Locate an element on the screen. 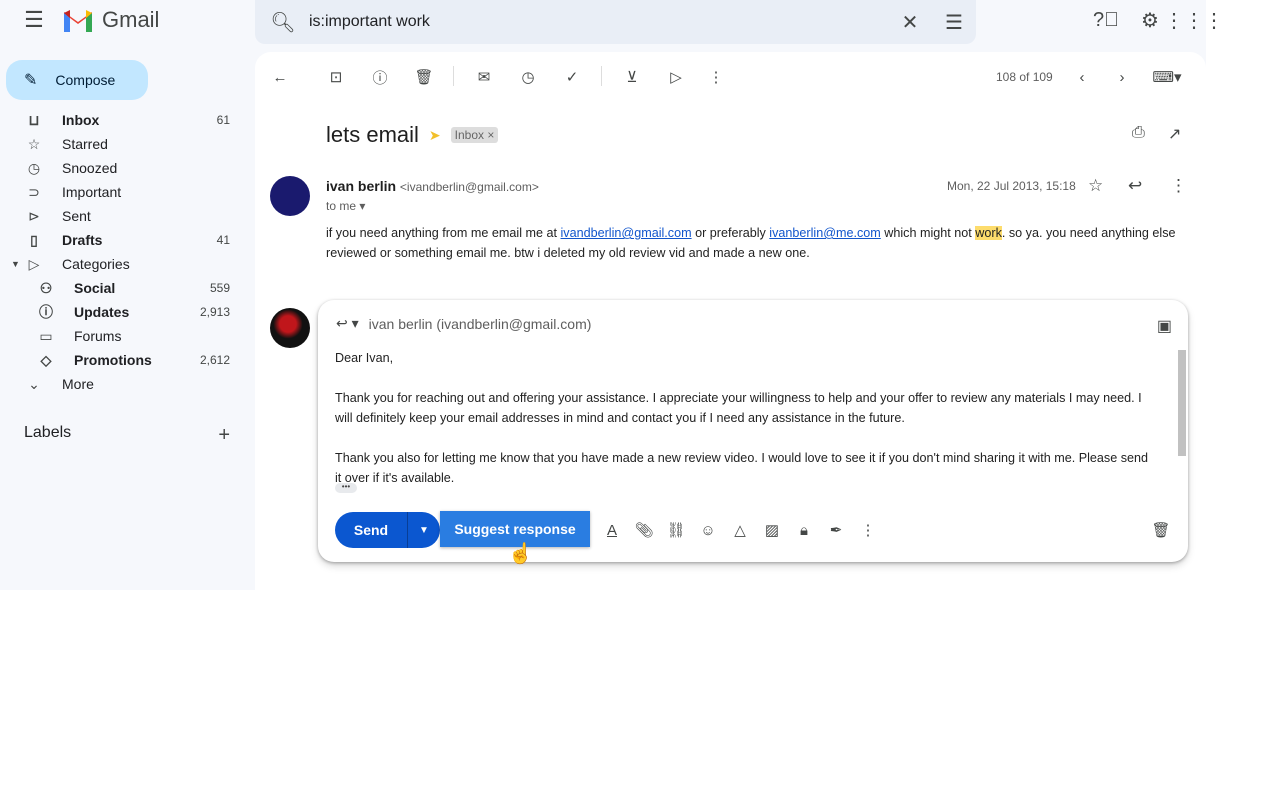 The image size is (1280, 800). sidebar-item-forums: ▭ Forums is located at coordinates (127, 336).